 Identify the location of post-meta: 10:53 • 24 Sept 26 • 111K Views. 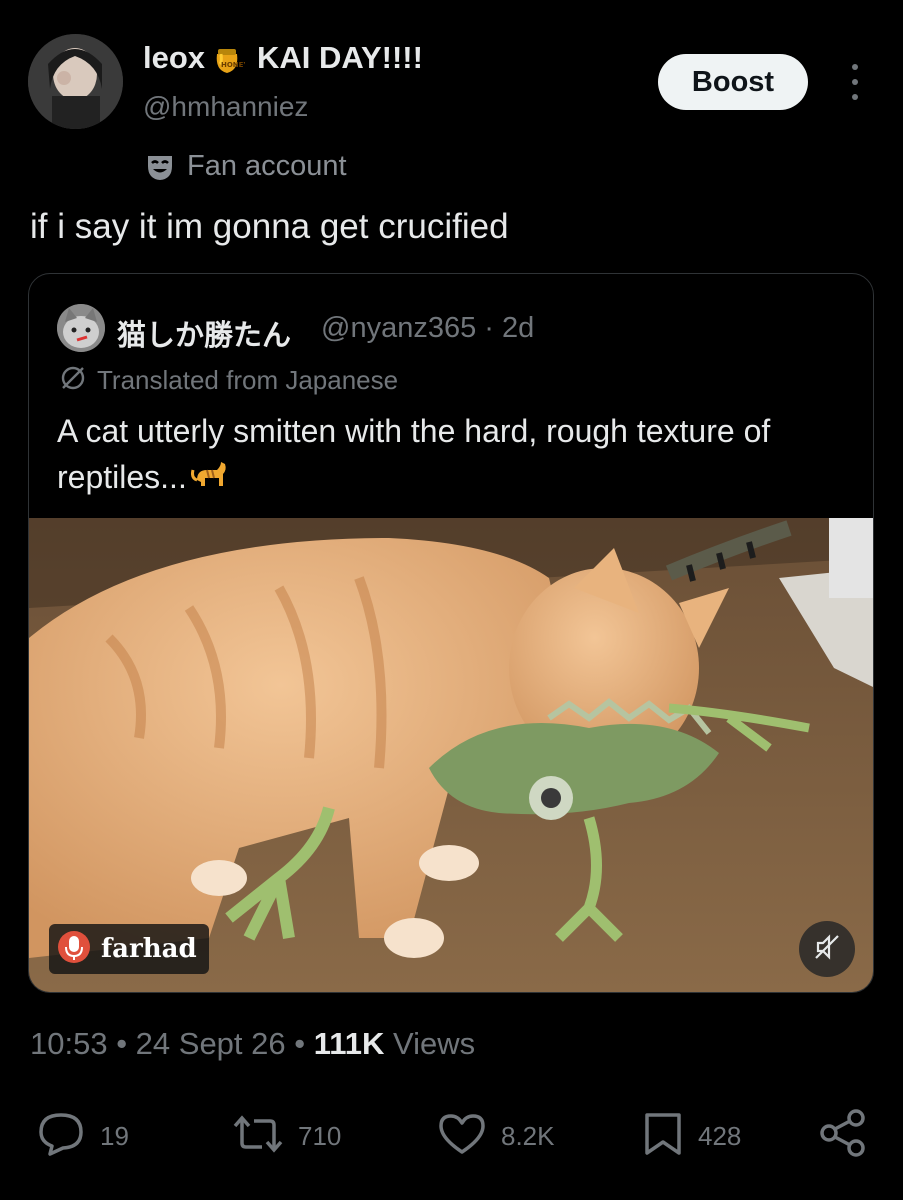
(252, 1044).